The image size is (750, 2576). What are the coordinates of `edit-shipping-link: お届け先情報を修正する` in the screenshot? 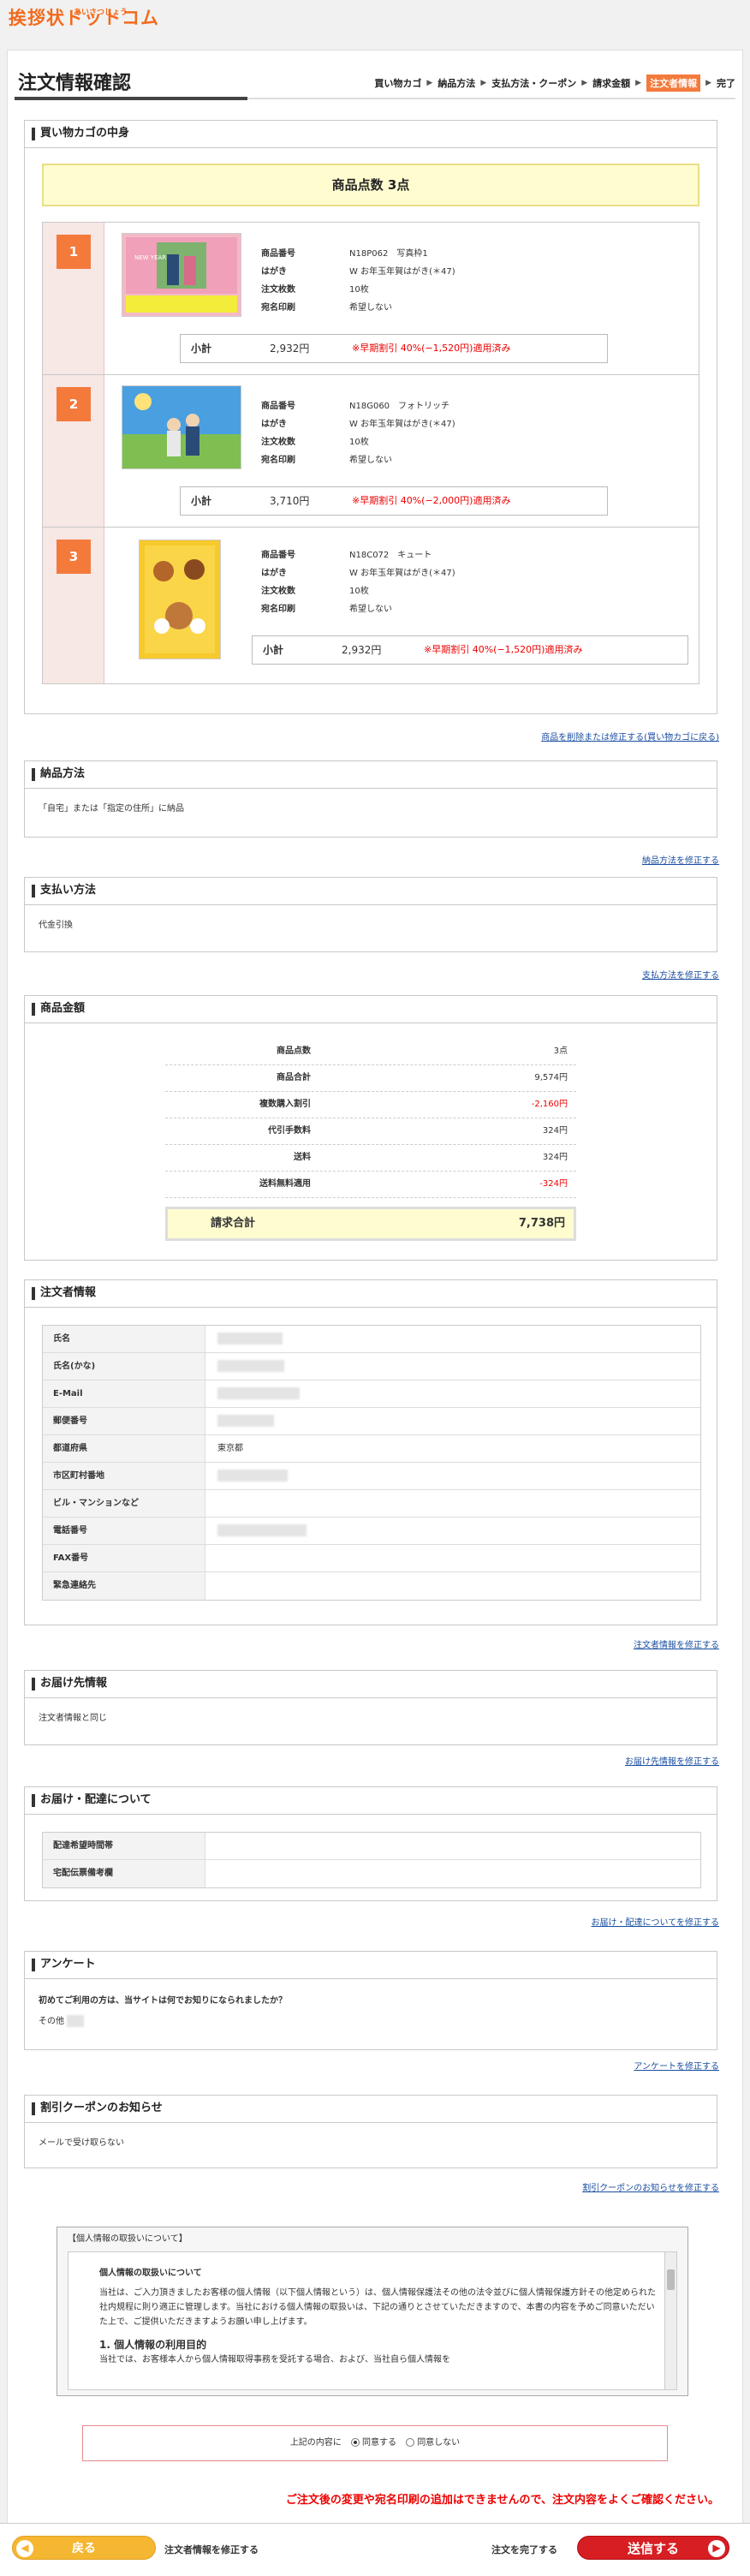 It's located at (672, 1760).